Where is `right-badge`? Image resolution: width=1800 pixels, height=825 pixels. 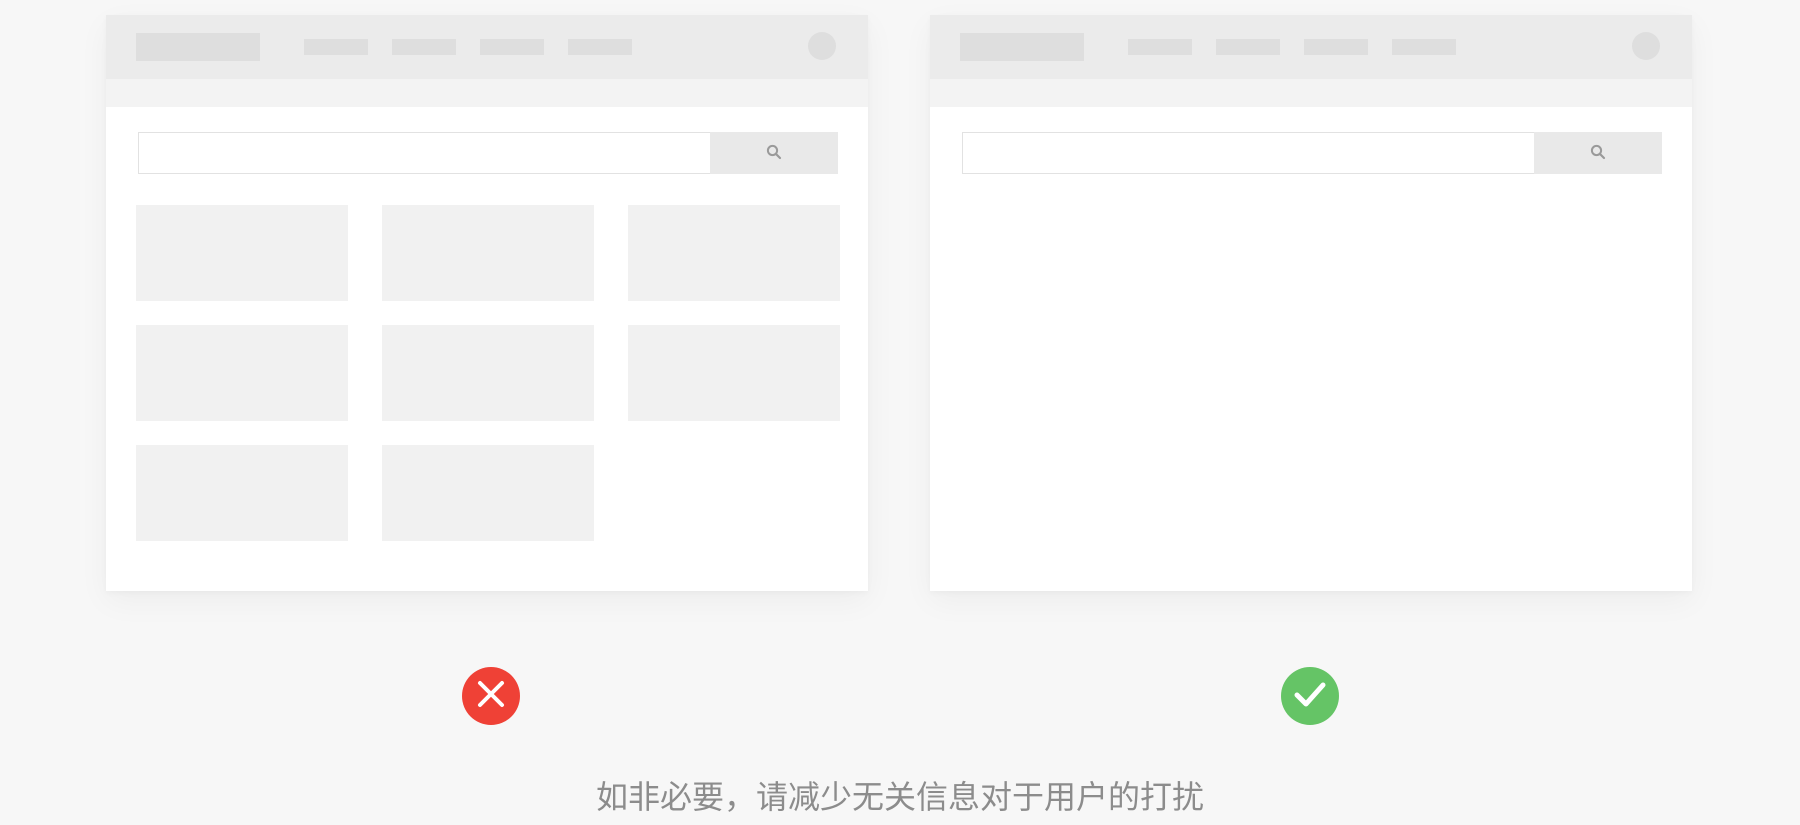 right-badge is located at coordinates (1310, 696).